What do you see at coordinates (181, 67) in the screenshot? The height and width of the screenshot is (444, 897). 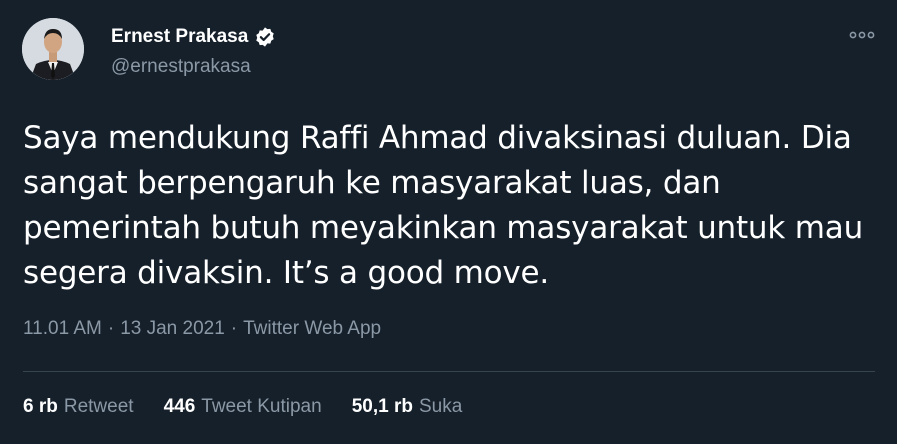 I see `author-handle: @ernestprakasa` at bounding box center [181, 67].